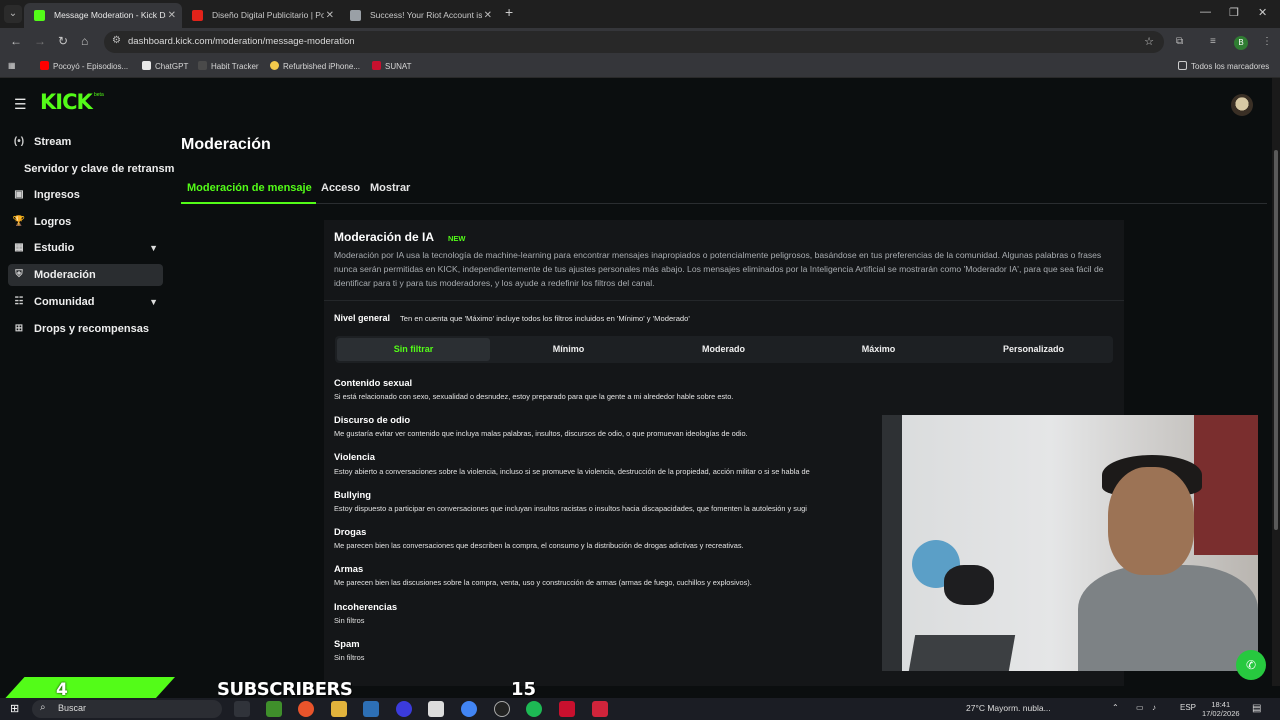 This screenshot has height=720, width=1280. What do you see at coordinates (534, 709) in the screenshot?
I see `spotify-icon` at bounding box center [534, 709].